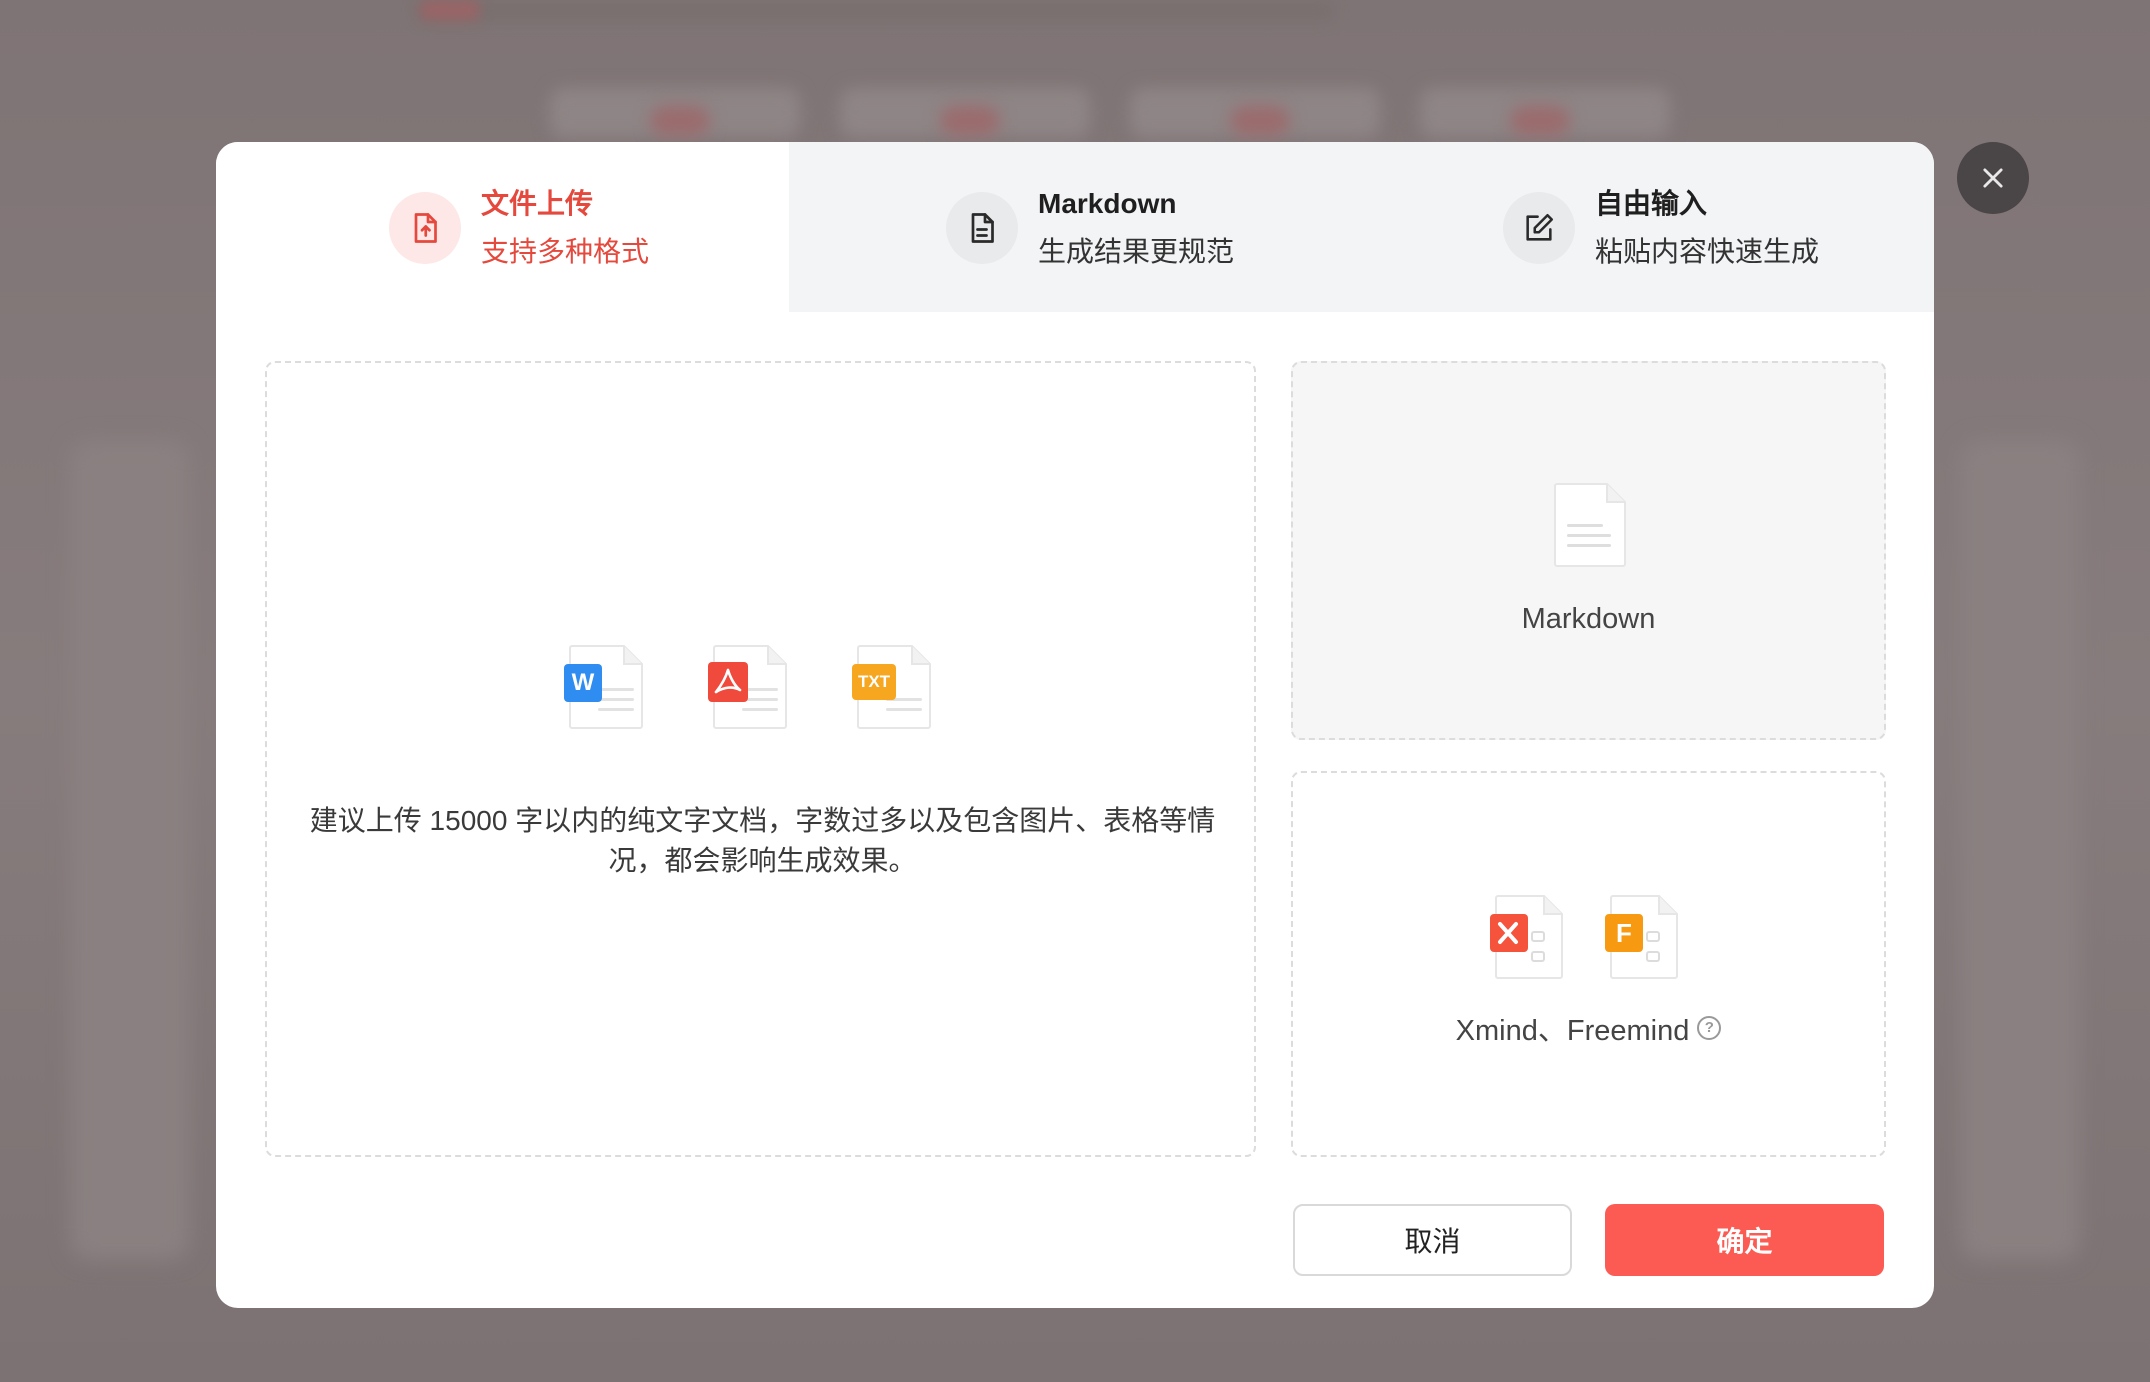 This screenshot has height=1382, width=2150. Describe the element at coordinates (982, 228) in the screenshot. I see `document-lines-icon` at that location.